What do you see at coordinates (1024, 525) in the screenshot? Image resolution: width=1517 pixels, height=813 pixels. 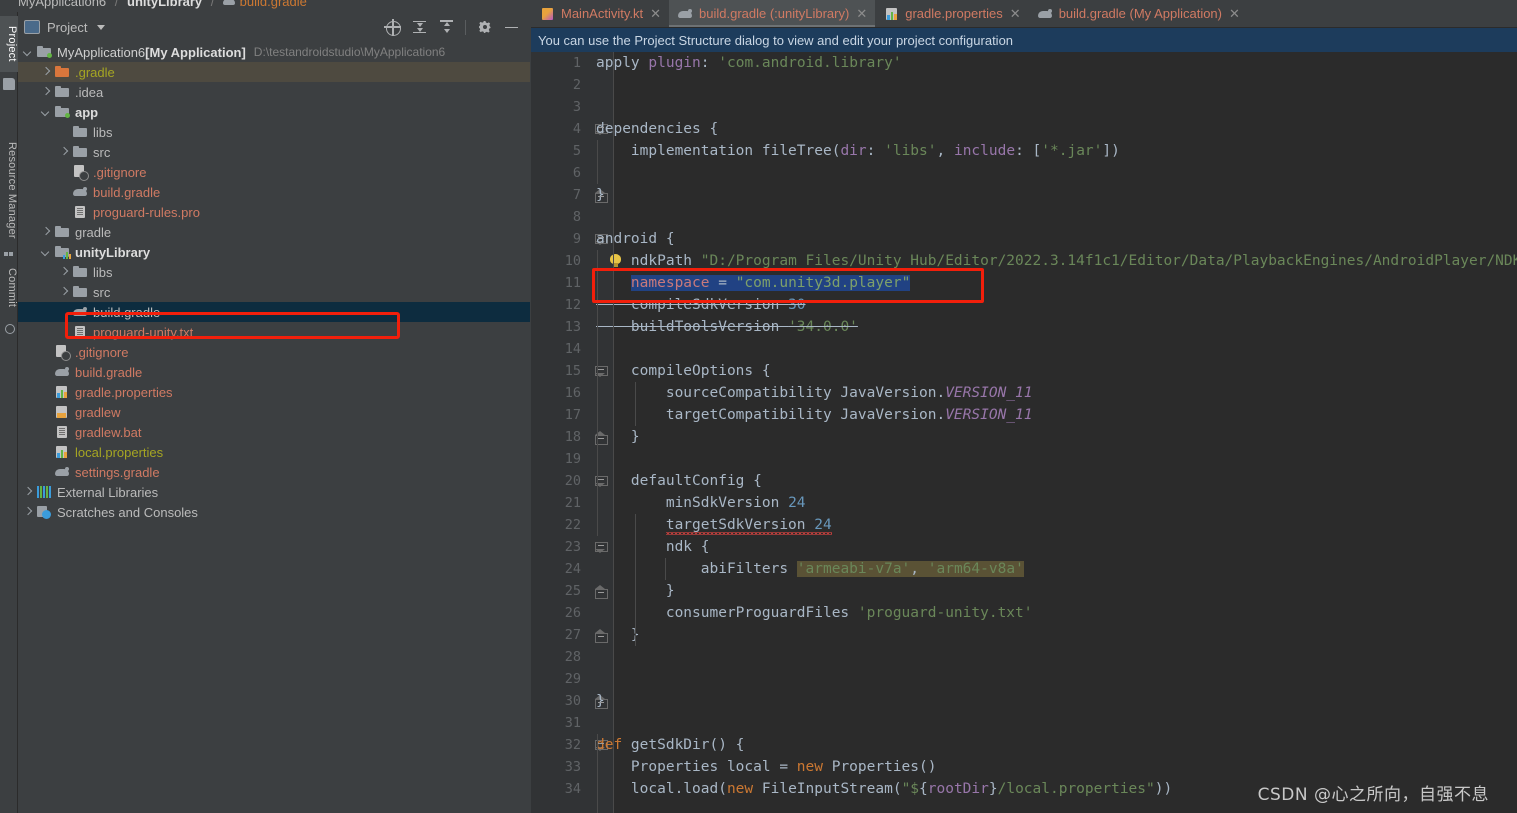 I see `code-line-22: 22 targetSdkVersion 24` at bounding box center [1024, 525].